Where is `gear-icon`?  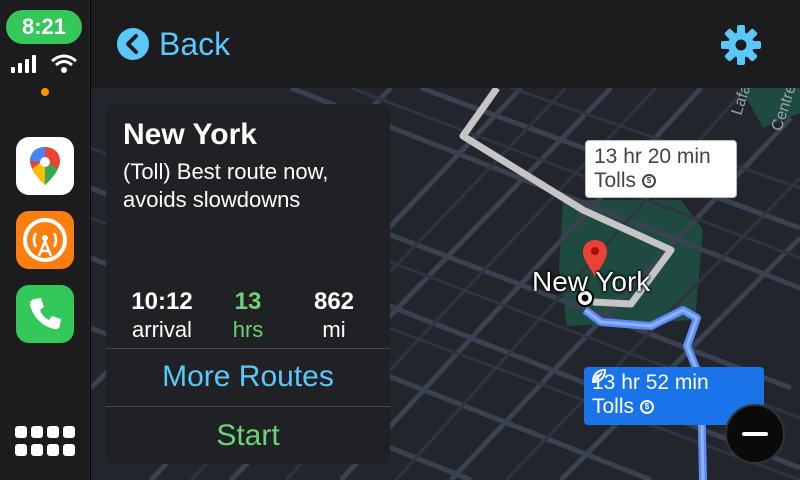
gear-icon is located at coordinates (741, 45).